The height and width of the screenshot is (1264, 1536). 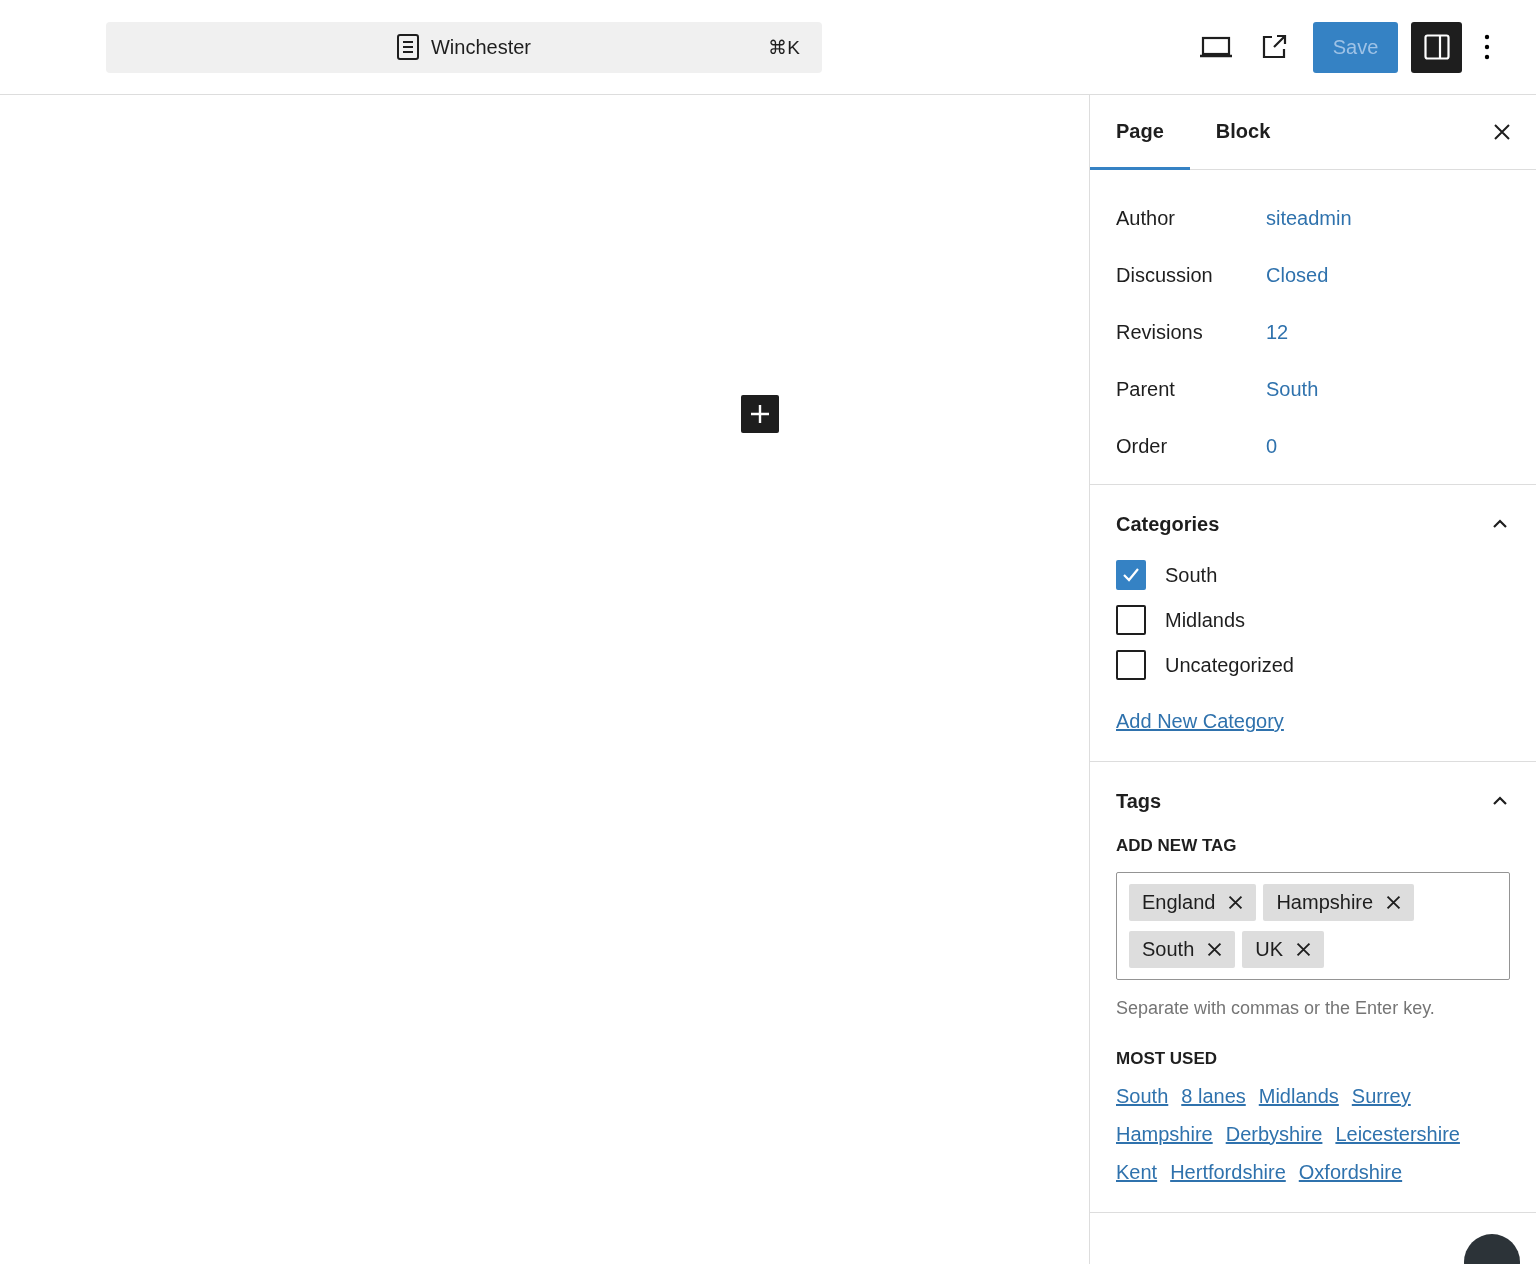 What do you see at coordinates (1269, 949) in the screenshot?
I see `tag-token-label: UK` at bounding box center [1269, 949].